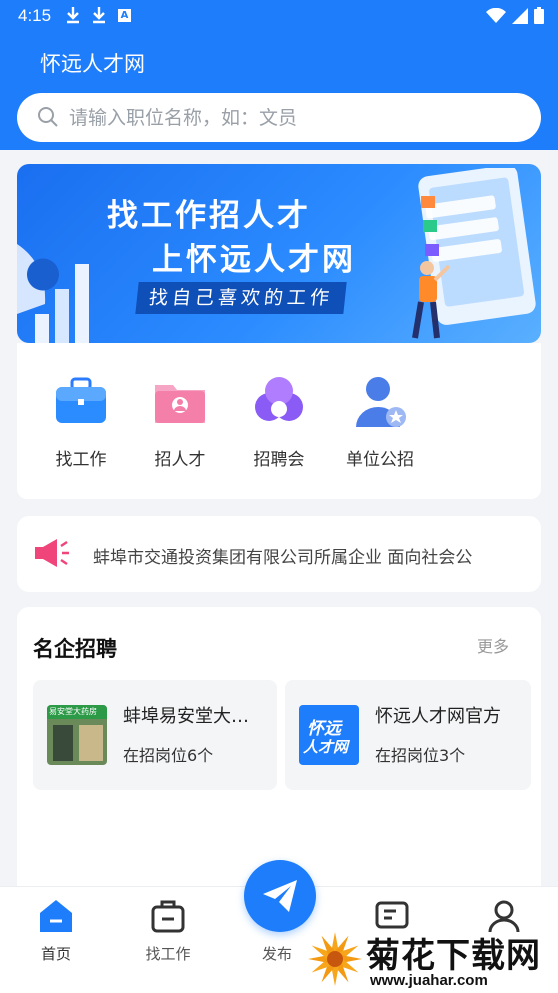  Describe the element at coordinates (168, 954) in the screenshot. I see `nav-label: 找工作` at that location.